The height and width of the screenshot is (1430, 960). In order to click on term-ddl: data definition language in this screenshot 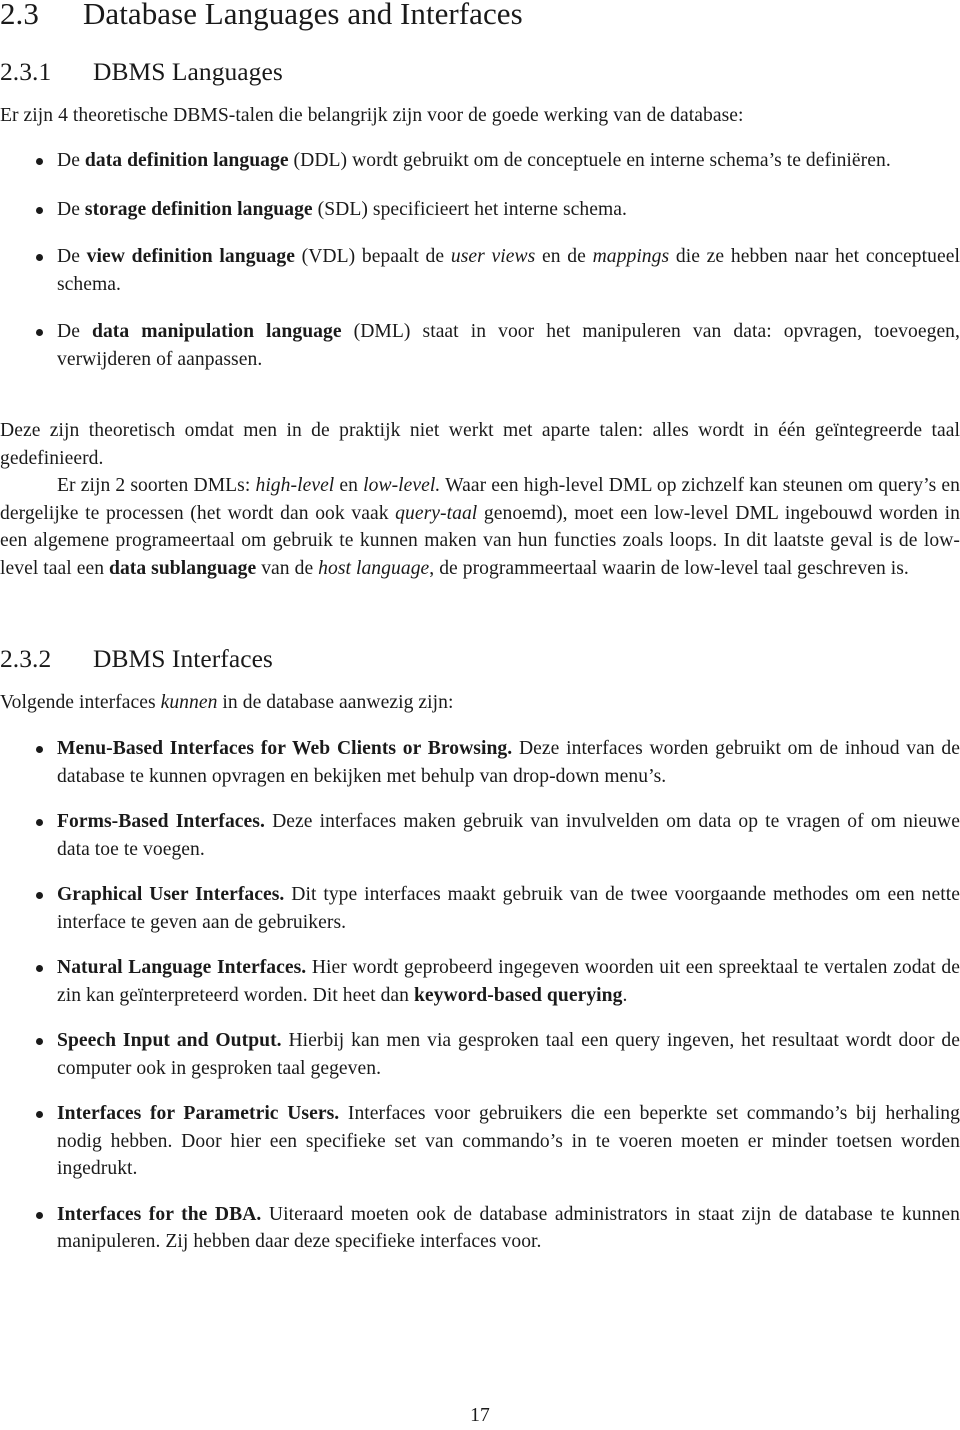, I will do `click(186, 160)`.